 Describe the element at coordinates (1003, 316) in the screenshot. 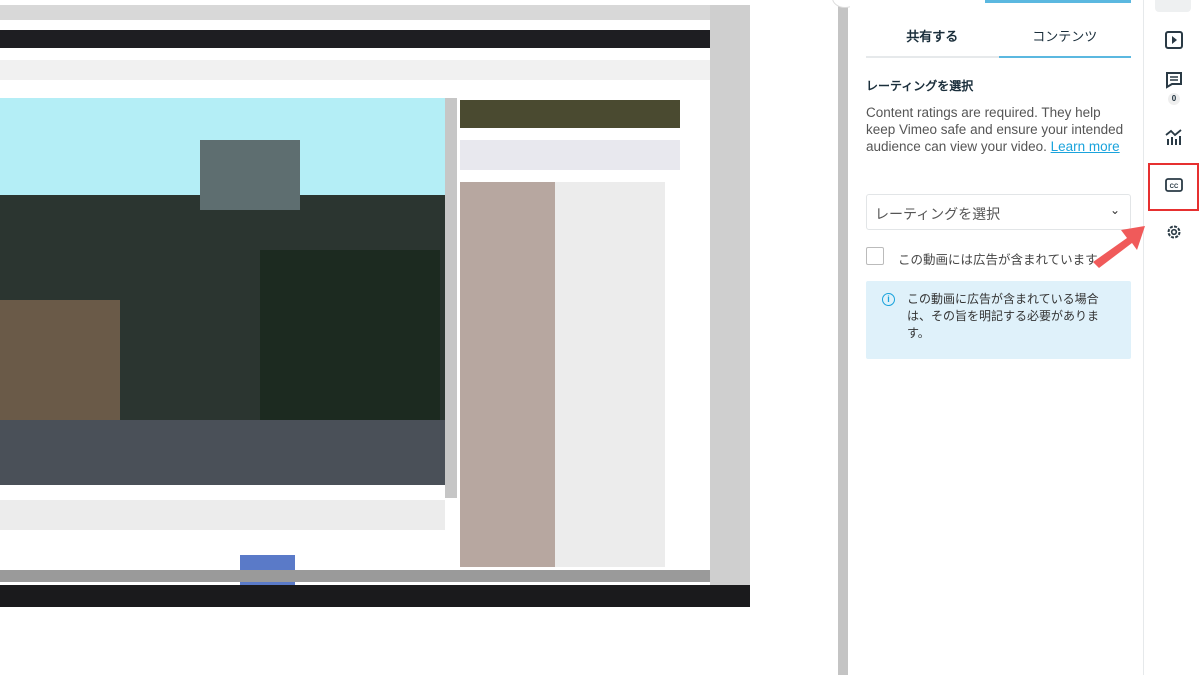

I see `info-notice-text: この動画に広告が含まれている場合は、その旨を明記する必要があります。` at that location.